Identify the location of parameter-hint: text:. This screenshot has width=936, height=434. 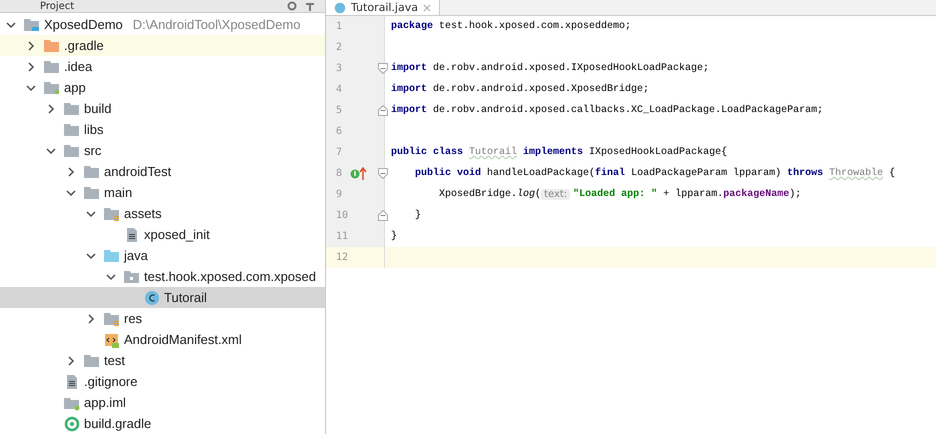
(555, 194).